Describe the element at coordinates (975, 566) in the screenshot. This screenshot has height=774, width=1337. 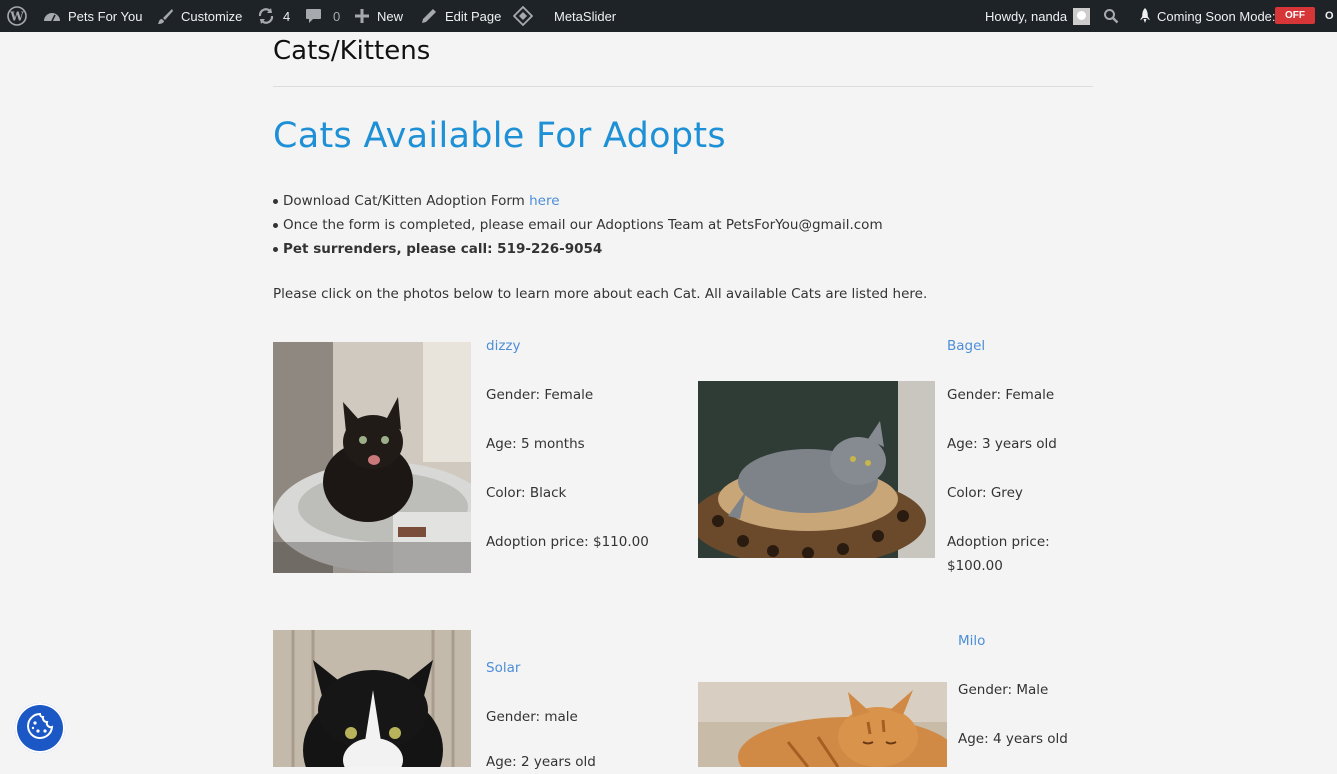
I see `cat-price-value: $100.00` at that location.